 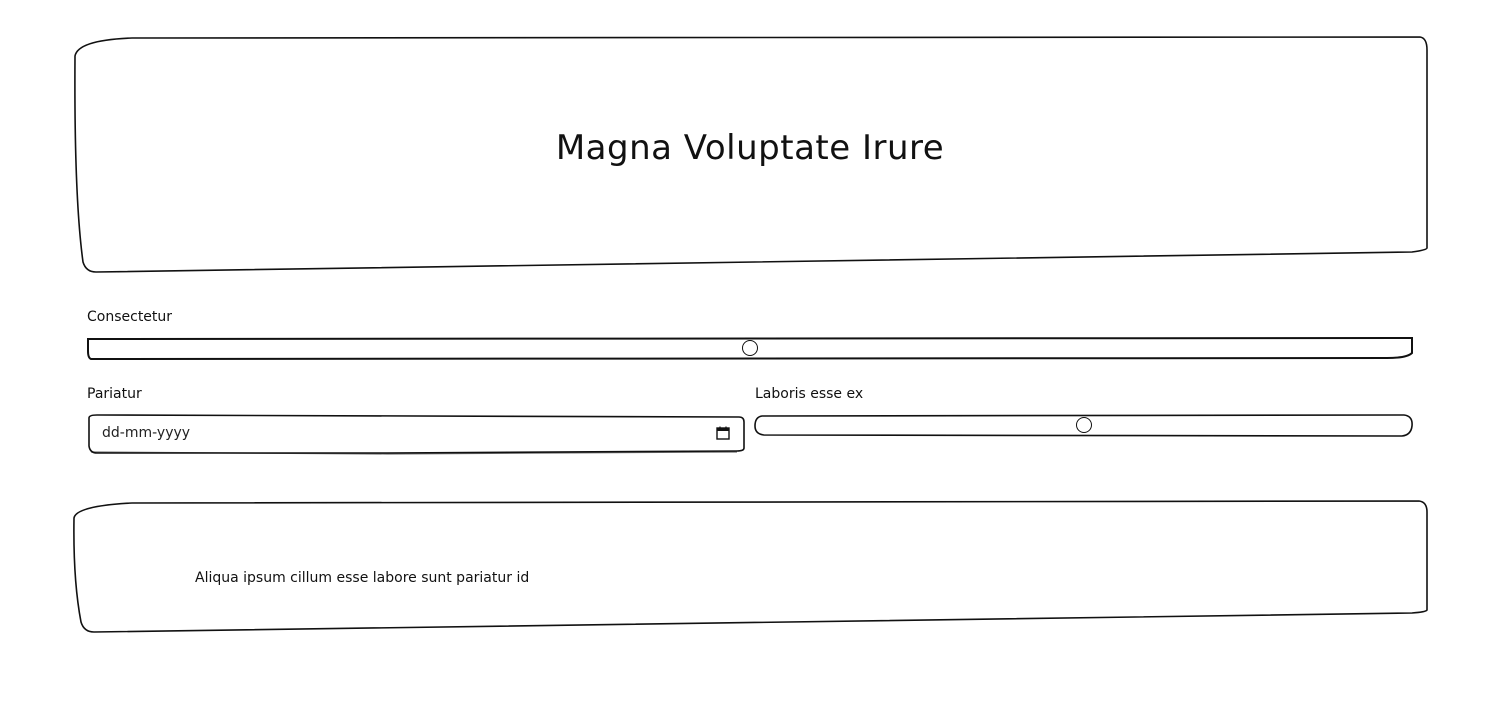 What do you see at coordinates (130, 317) in the screenshot?
I see `consectetur-label: Consectetur` at bounding box center [130, 317].